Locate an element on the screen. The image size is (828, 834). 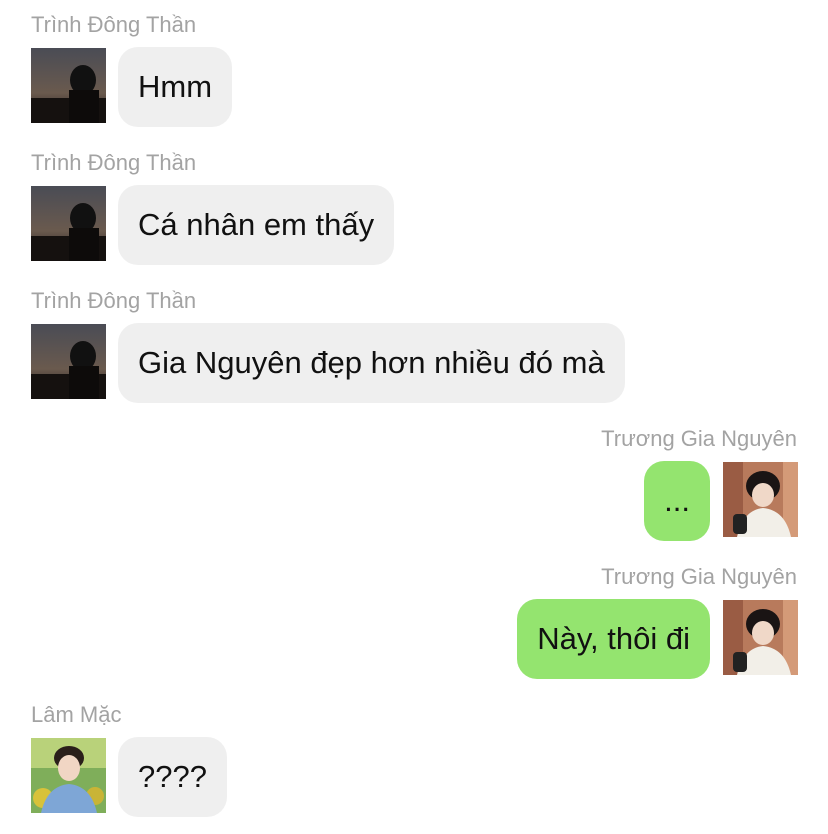
message-bubble-incoming: ???? is located at coordinates (172, 777).